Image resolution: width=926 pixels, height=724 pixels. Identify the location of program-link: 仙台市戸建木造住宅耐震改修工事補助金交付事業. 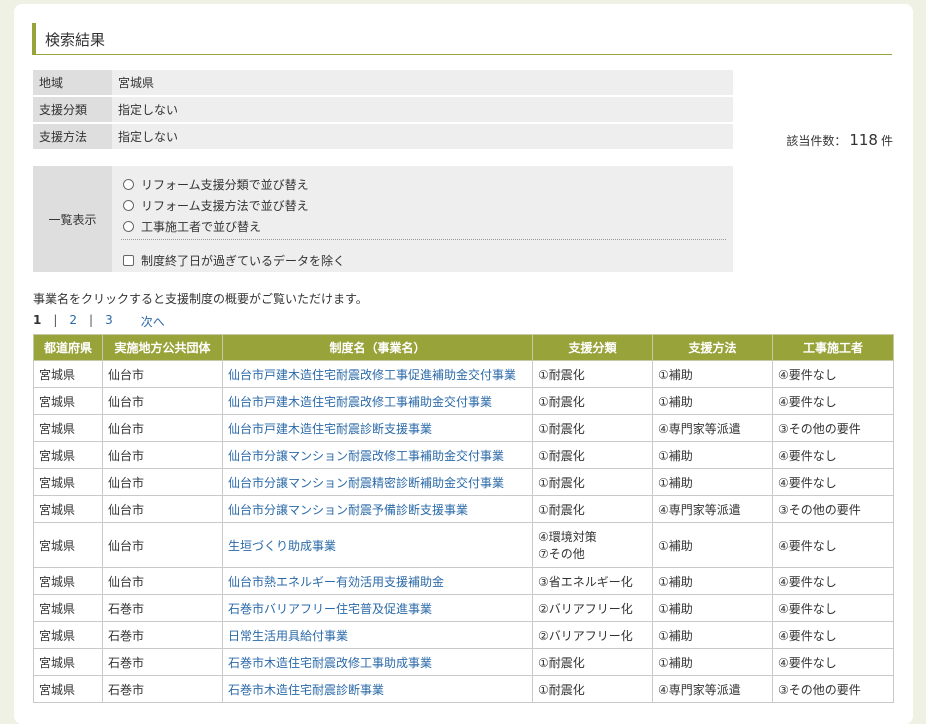
(360, 402).